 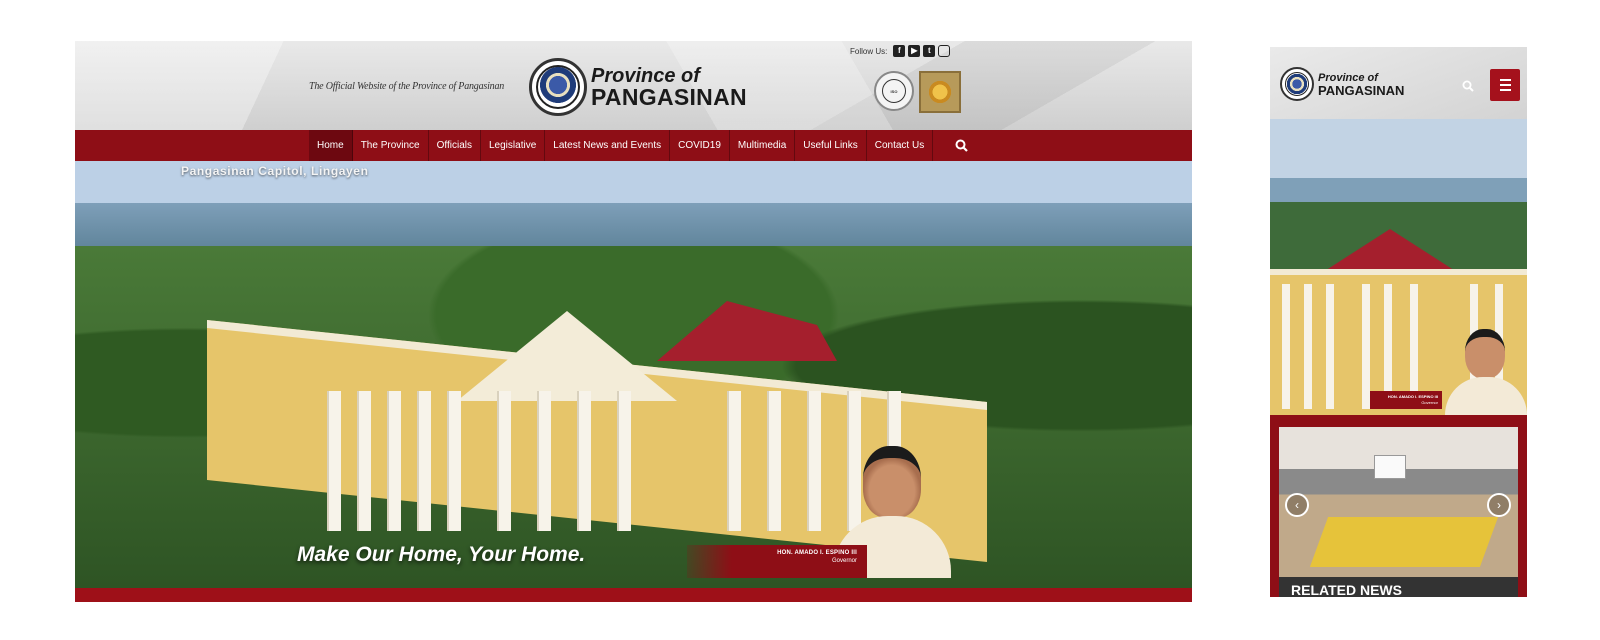 I want to click on news-carousel-image: ‹ ›, so click(x=1398, y=502).